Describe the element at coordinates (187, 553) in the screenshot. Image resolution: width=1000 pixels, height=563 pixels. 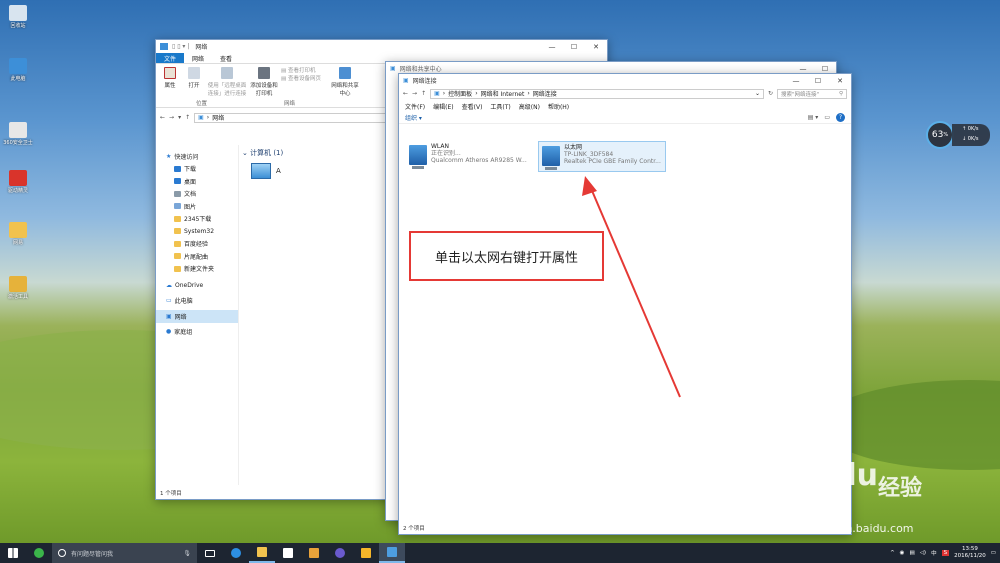
I see `microphone-icon: 🎙` at that location.